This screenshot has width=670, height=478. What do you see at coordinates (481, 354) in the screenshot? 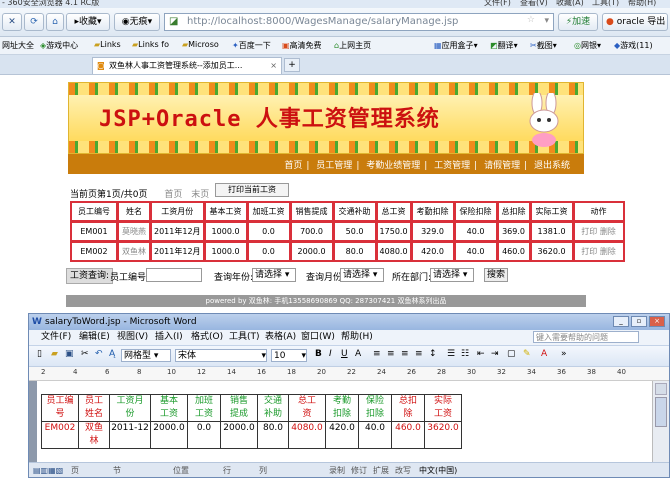
I see `outdent-icon: ⇤` at bounding box center [481, 354].